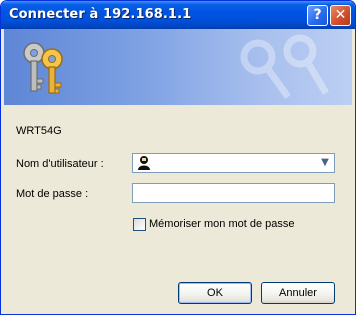 The height and width of the screenshot is (315, 356). I want to click on username-combobox: ▼, so click(233, 163).